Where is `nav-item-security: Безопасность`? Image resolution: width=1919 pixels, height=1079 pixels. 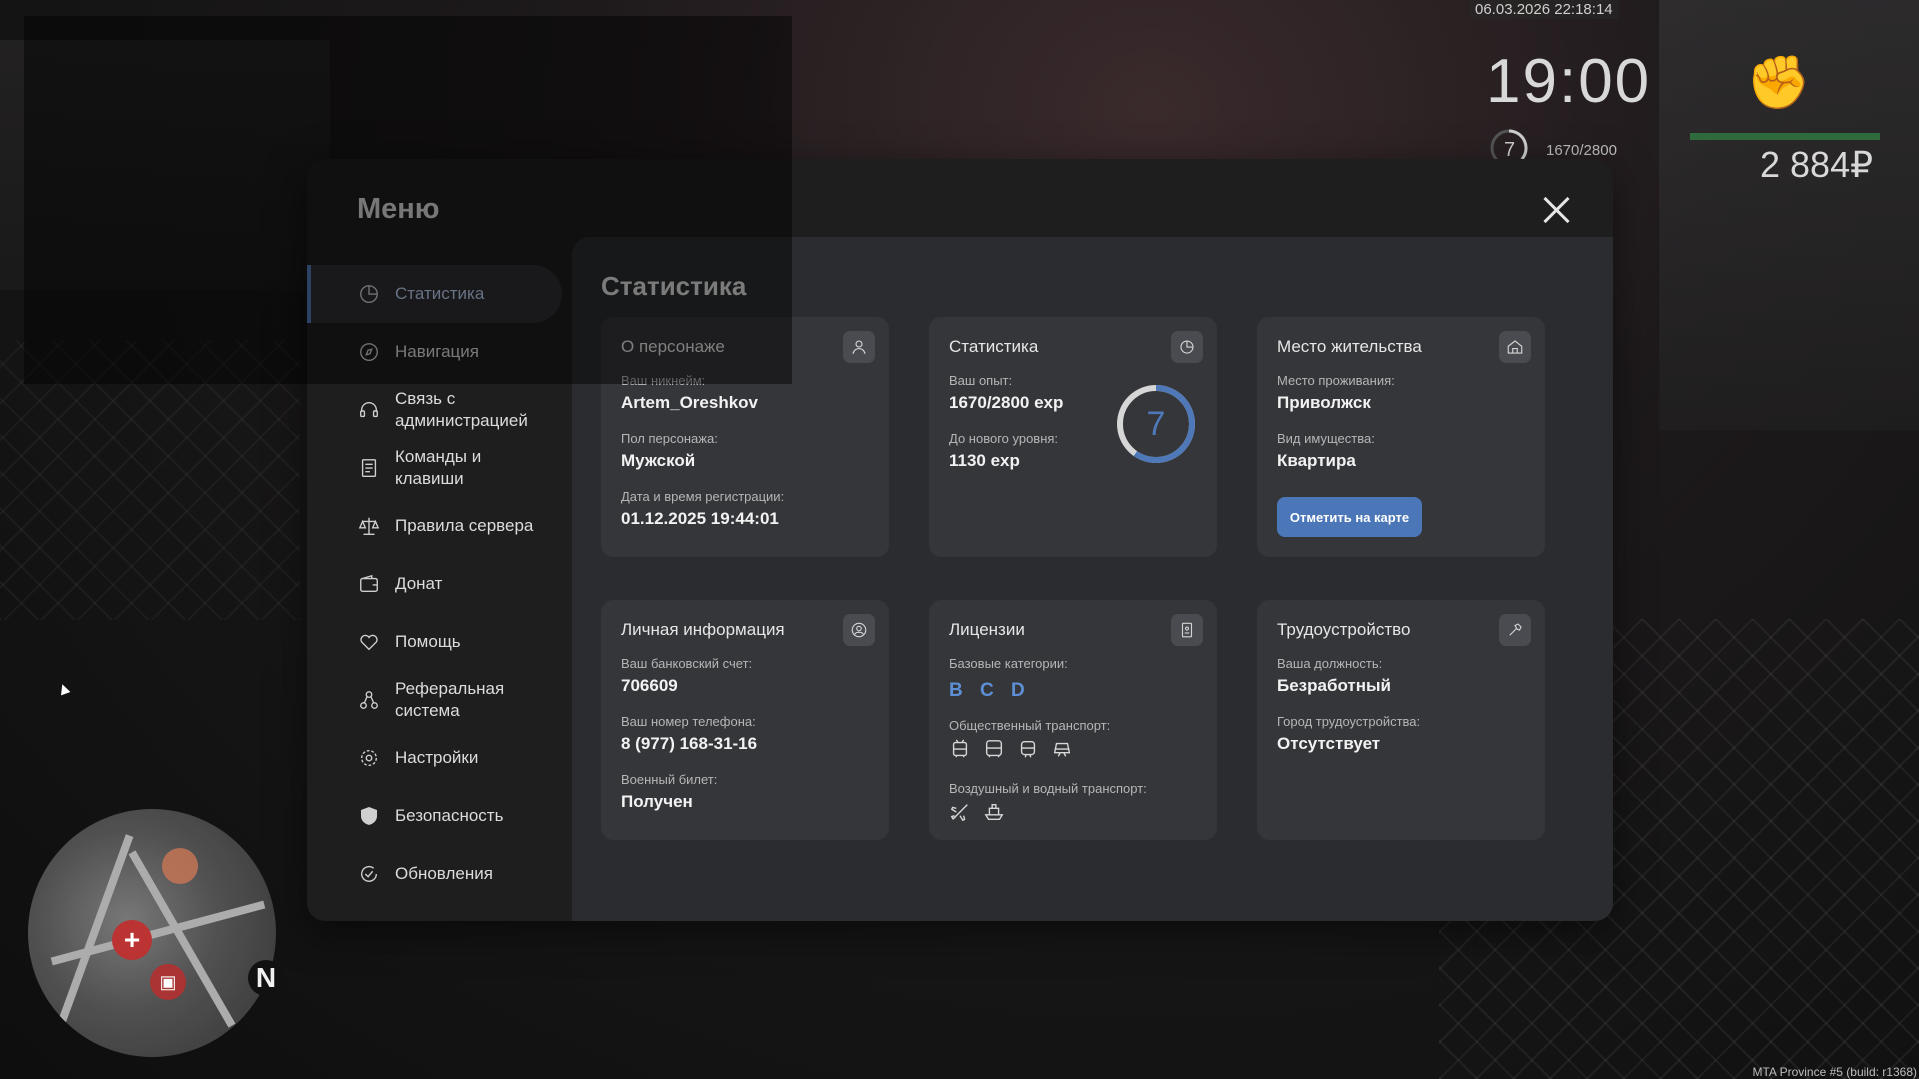 nav-item-security: Безопасность is located at coordinates (439, 816).